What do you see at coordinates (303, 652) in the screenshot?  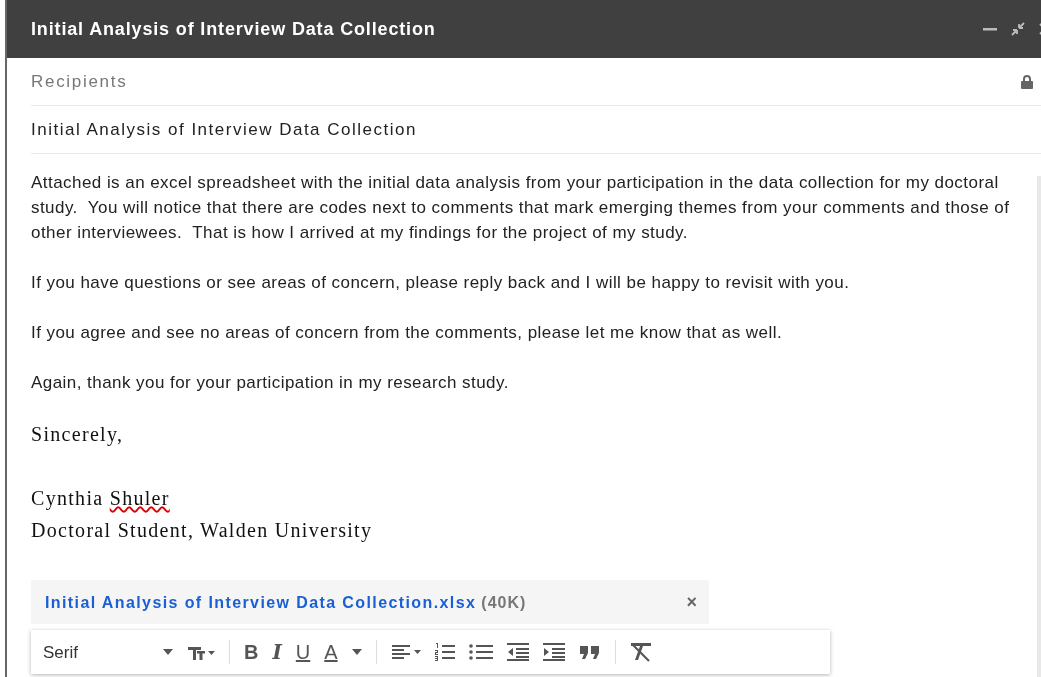 I see `format-button: U` at bounding box center [303, 652].